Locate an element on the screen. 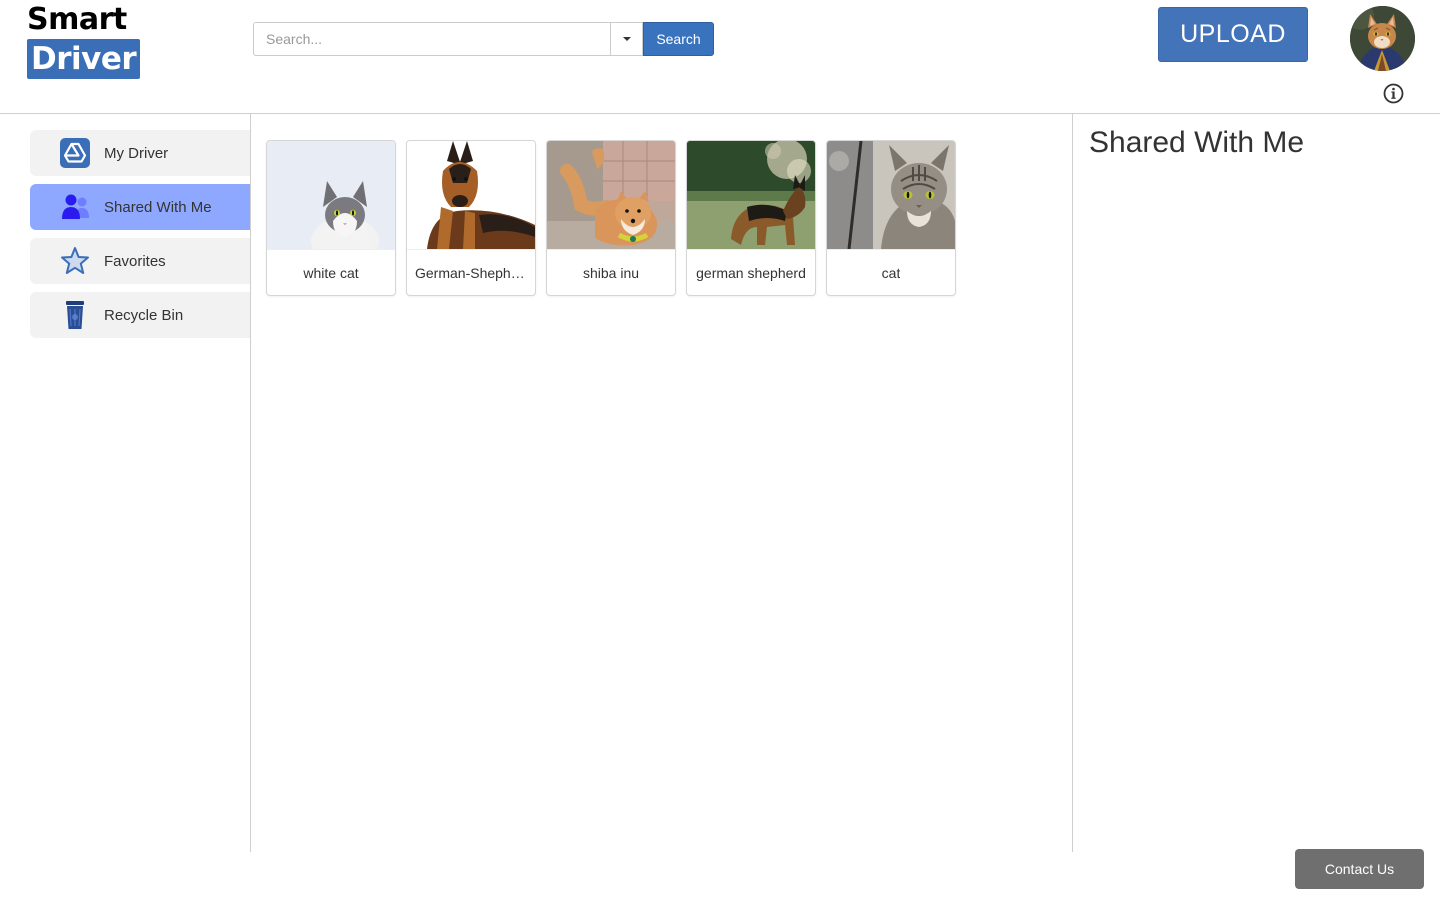 The image size is (1440, 900). sidebar-item-label: Recycle Bin is located at coordinates (144, 315).